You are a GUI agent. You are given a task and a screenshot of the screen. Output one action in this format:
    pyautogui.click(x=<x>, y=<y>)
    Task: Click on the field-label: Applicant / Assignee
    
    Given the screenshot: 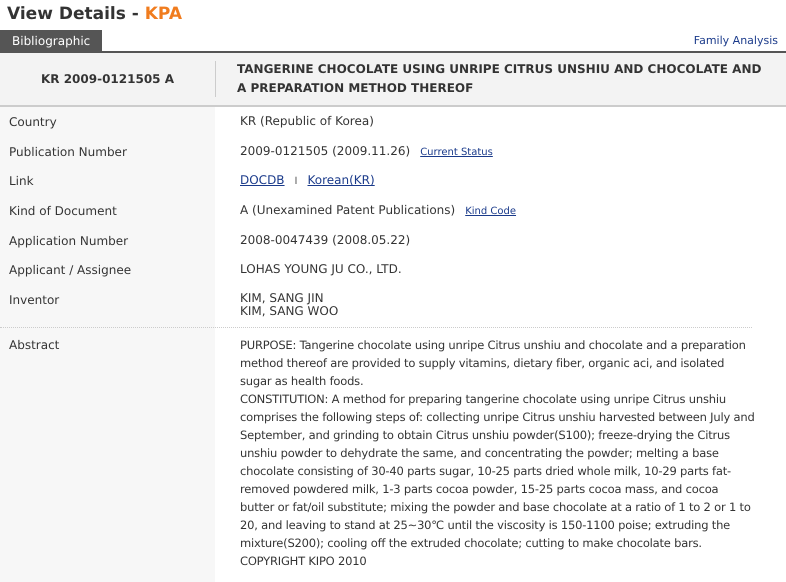 What is the action you would take?
    pyautogui.click(x=70, y=270)
    